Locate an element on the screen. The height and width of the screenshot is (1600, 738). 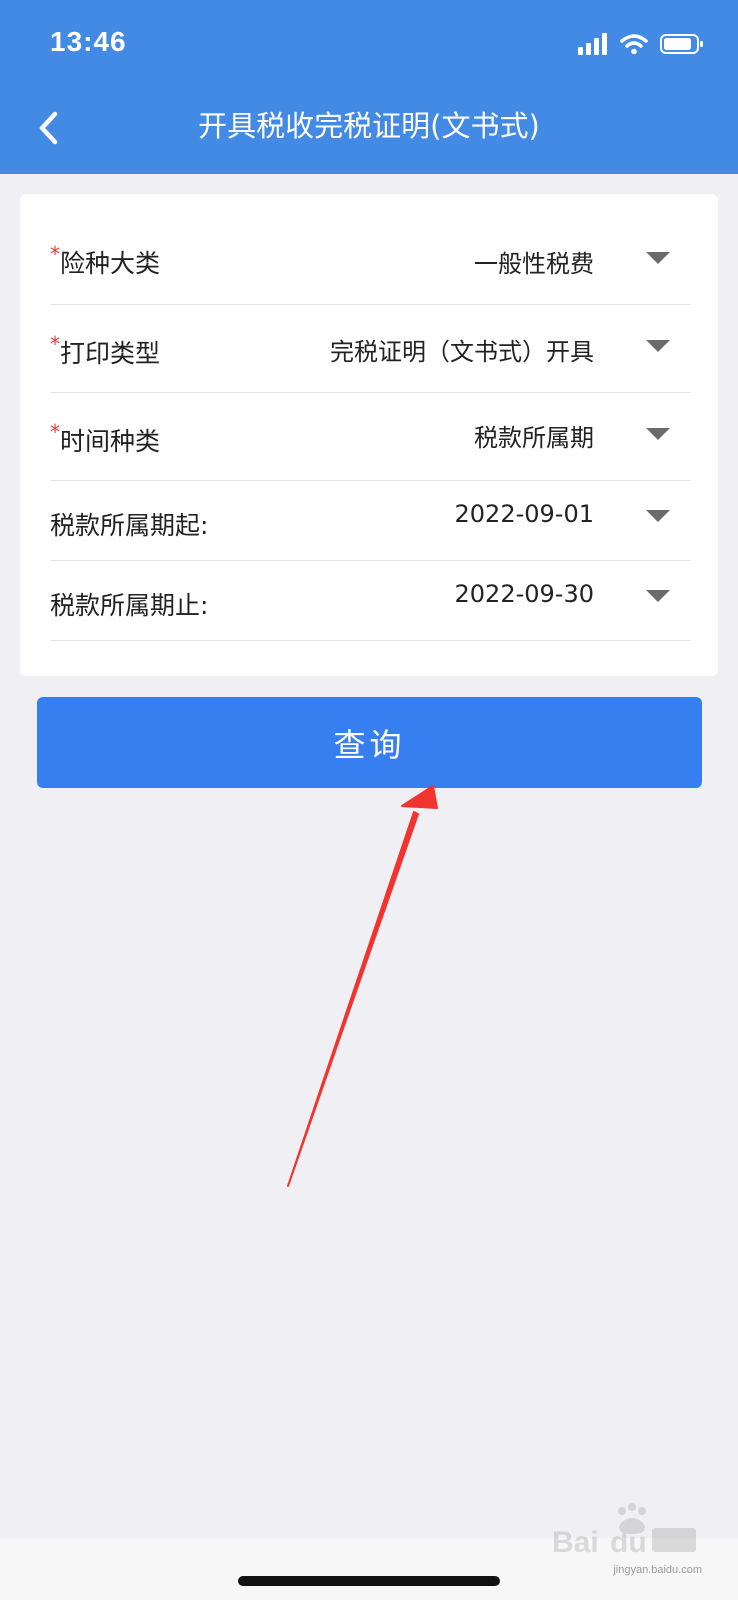
cellular-signal-icon is located at coordinates (592, 44).